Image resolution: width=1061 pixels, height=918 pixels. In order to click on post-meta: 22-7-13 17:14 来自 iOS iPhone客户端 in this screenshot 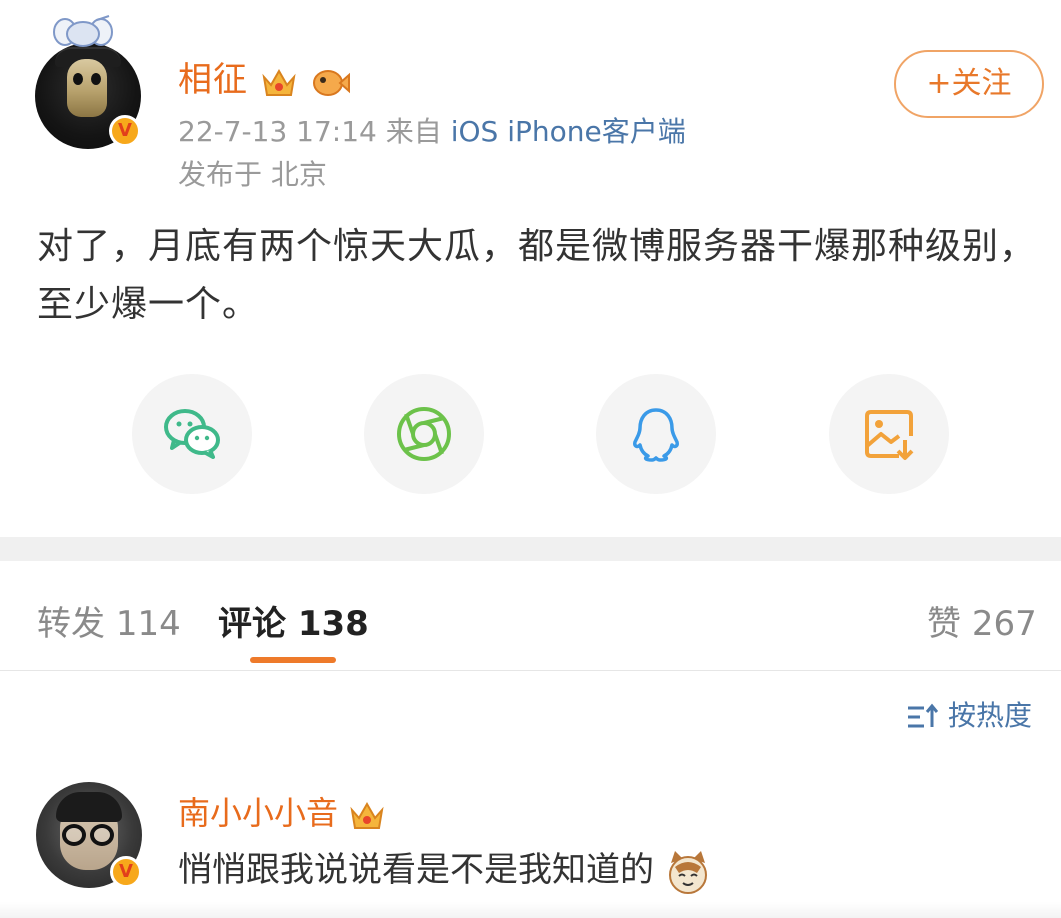, I will do `click(432, 130)`.